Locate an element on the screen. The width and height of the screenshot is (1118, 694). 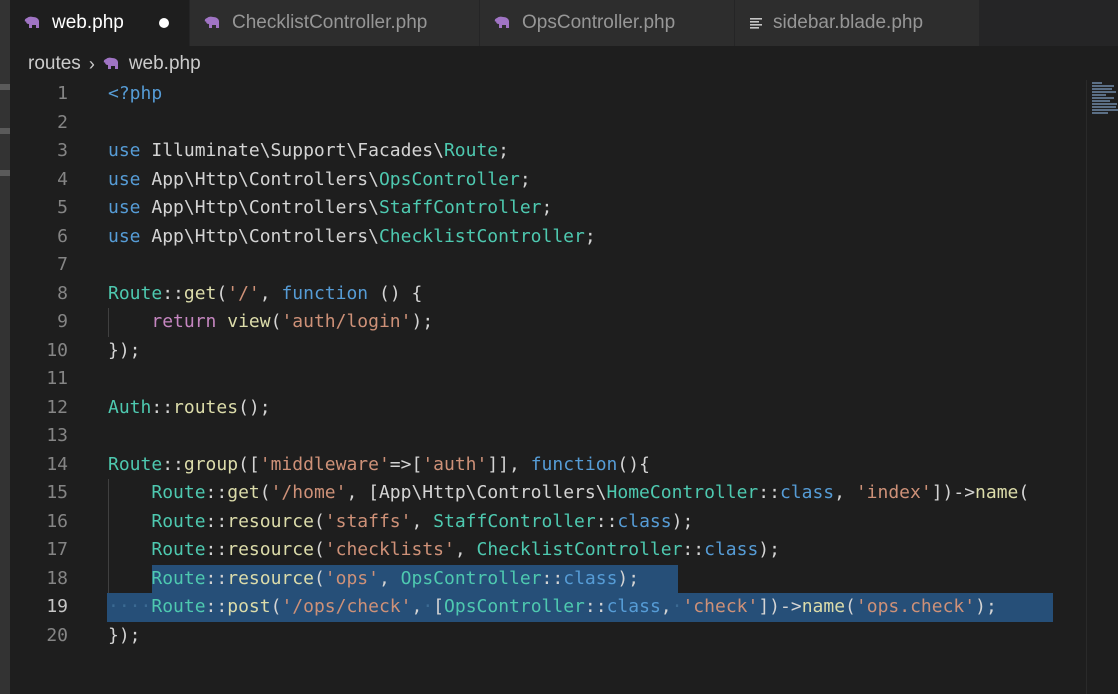
code-text: Auth::routes(); is located at coordinates (189, 407).